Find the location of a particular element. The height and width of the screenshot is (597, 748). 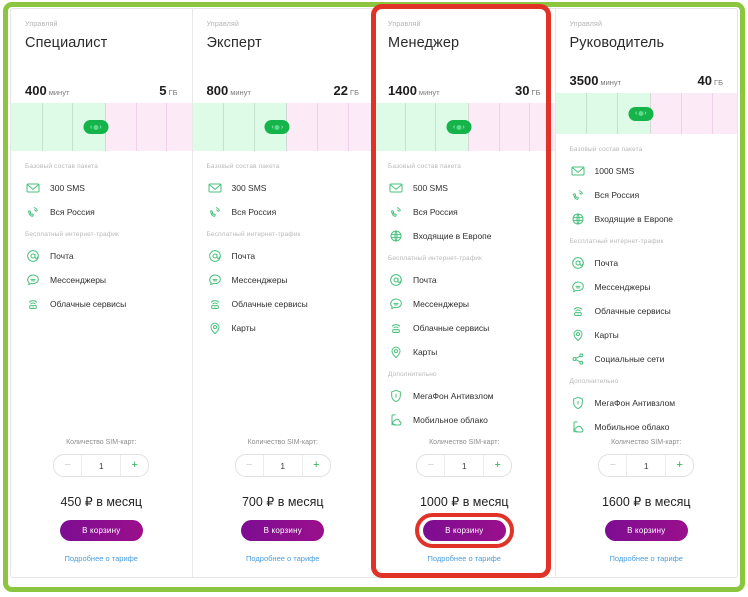

data-value-group: 5 ГБ is located at coordinates (168, 90).